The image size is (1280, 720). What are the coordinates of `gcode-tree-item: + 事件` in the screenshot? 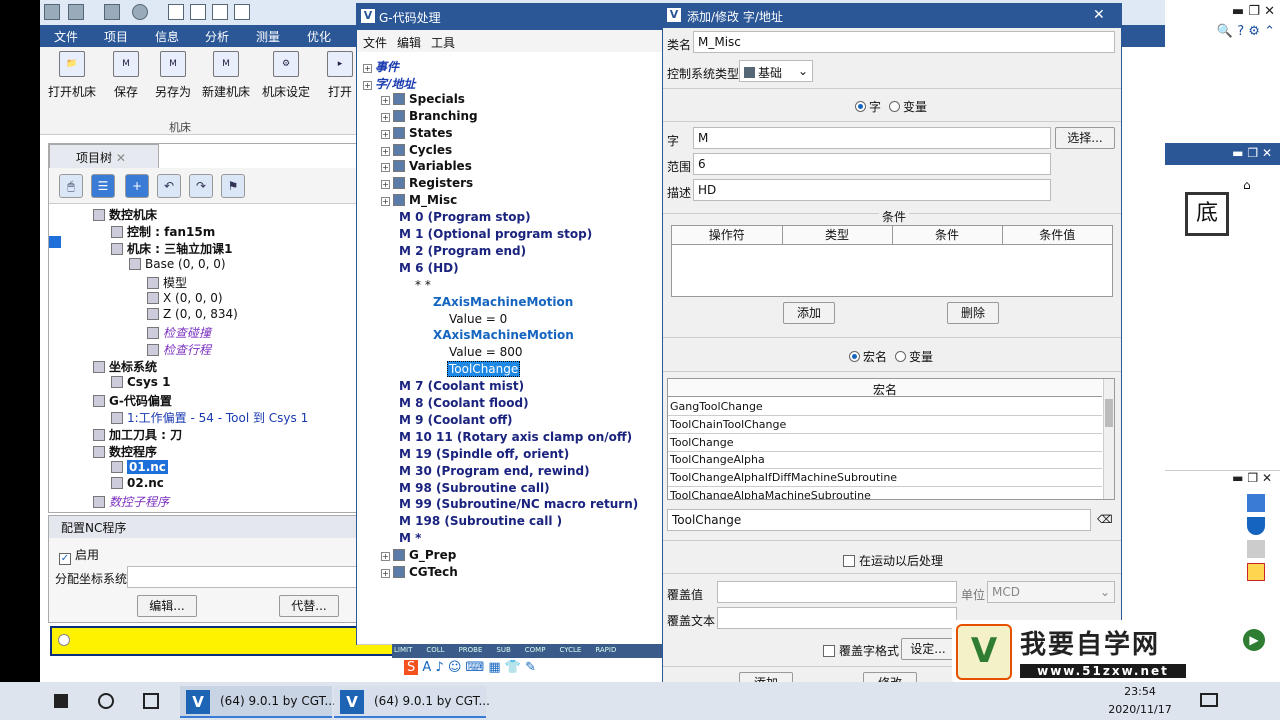 It's located at (381, 66).